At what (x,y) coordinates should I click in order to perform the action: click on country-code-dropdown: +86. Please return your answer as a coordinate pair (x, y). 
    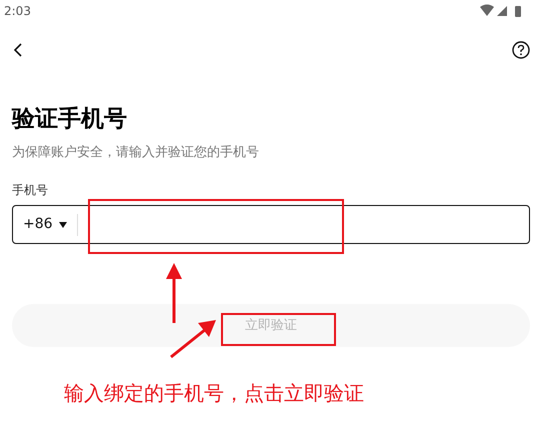
    Looking at the image, I should click on (45, 224).